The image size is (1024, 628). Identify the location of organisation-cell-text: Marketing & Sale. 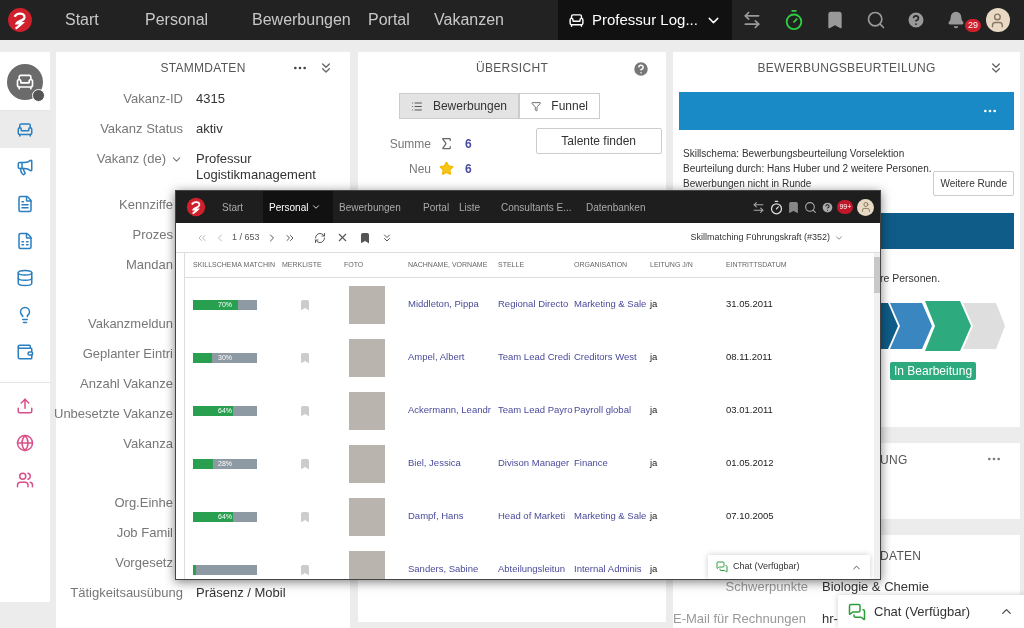
(611, 304).